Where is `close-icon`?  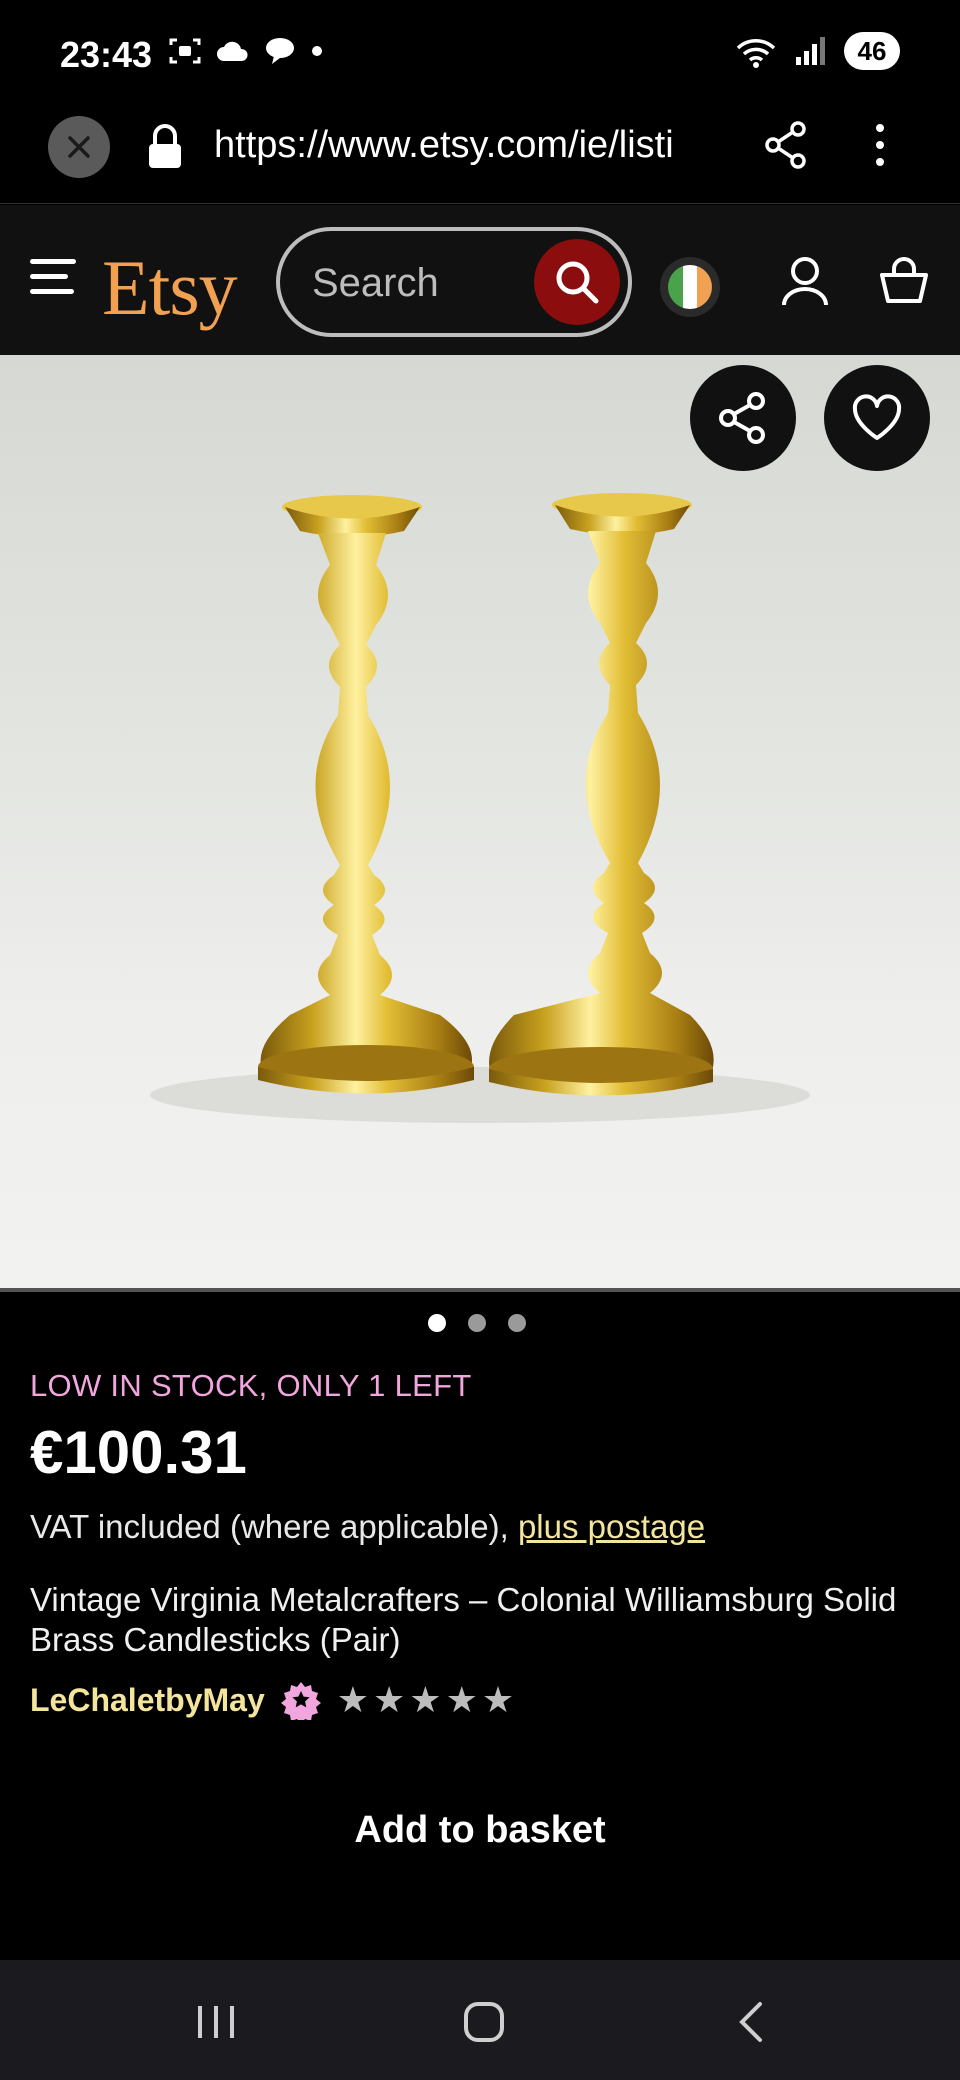
close-icon is located at coordinates (79, 147).